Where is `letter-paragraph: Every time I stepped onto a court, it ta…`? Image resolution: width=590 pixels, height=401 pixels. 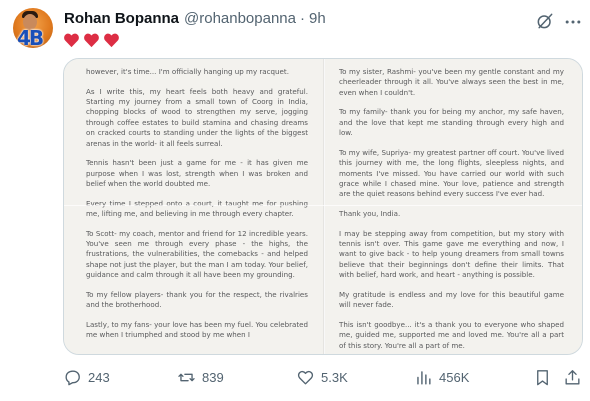 letter-paragraph: Every time I stepped onto a court, it ta… is located at coordinates (197, 208).